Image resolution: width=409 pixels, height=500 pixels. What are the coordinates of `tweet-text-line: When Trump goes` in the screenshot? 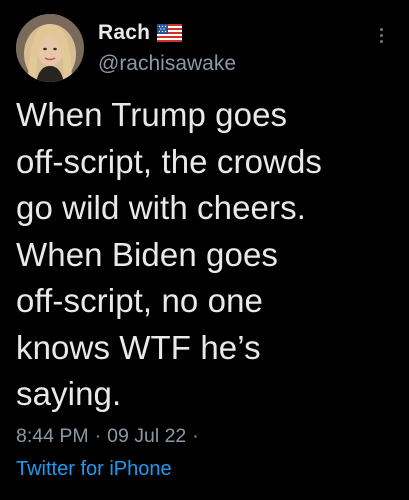 It's located at (152, 114).